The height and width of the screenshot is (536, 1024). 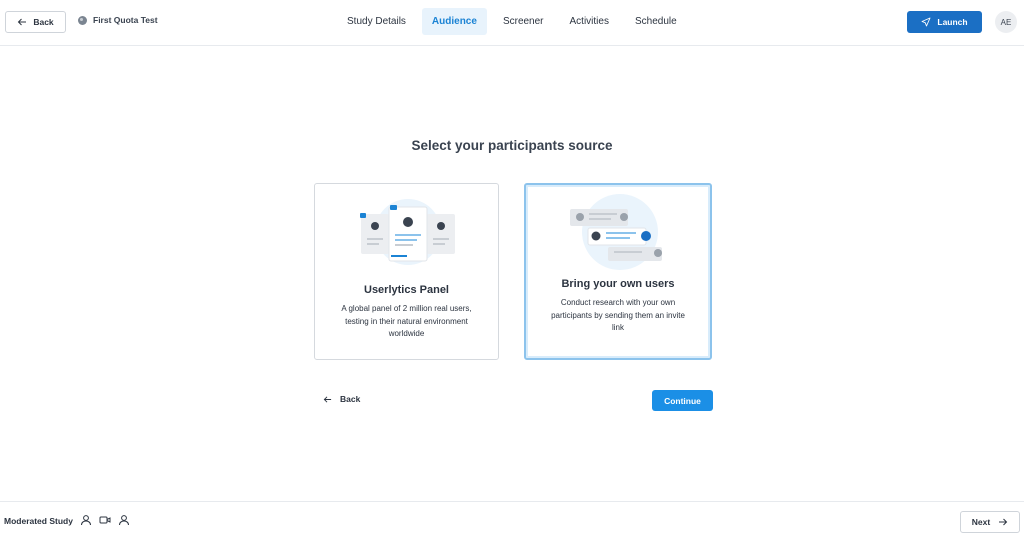 What do you see at coordinates (454, 21) in the screenshot?
I see `tab-audience: Audience` at bounding box center [454, 21].